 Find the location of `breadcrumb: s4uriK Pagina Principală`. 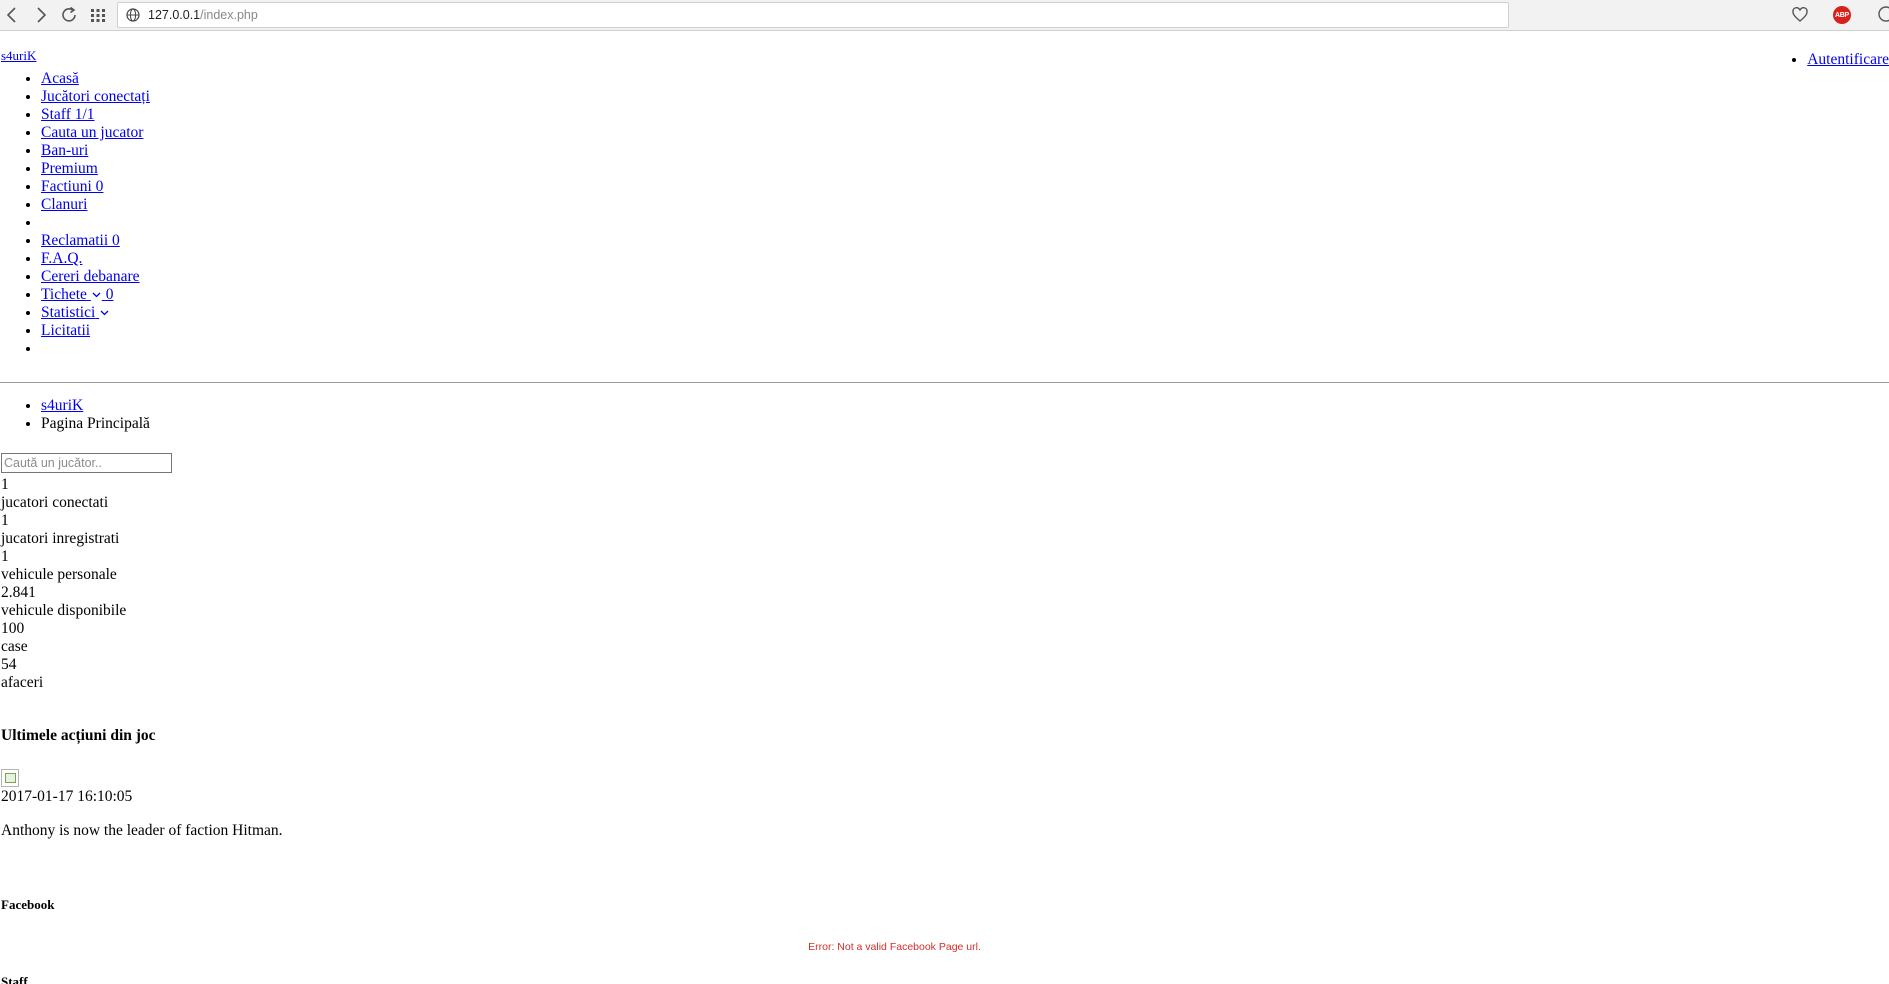

breadcrumb: s4uriK Pagina Principală is located at coordinates (75, 415).